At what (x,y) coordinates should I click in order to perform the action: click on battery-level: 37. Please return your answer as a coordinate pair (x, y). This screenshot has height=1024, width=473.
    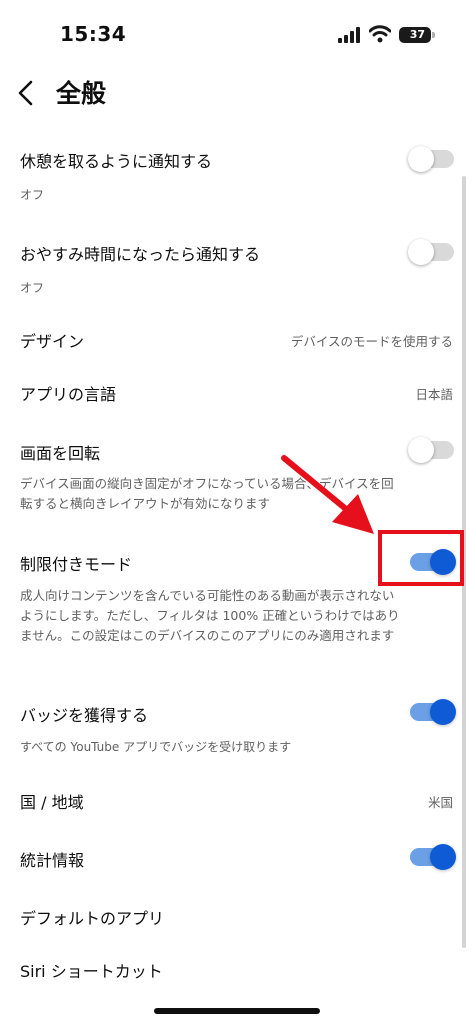
    Looking at the image, I should click on (417, 34).